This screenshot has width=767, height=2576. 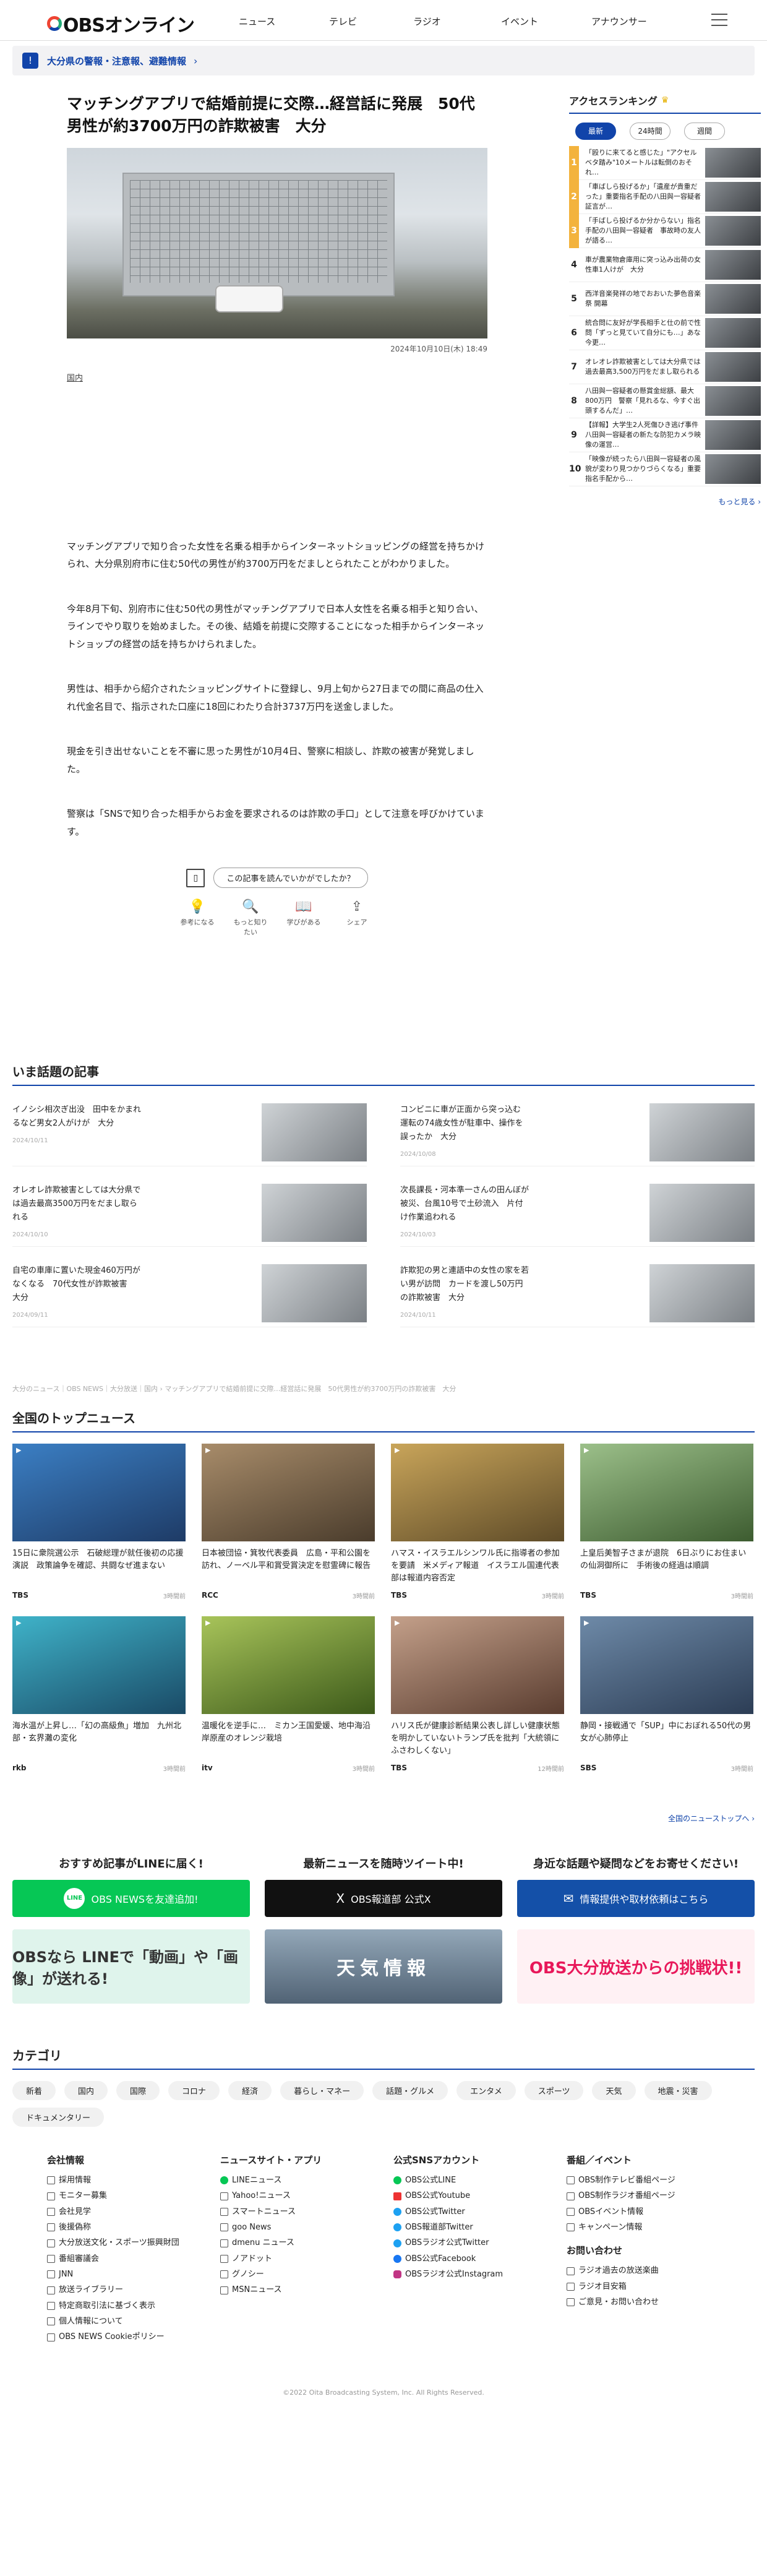 I want to click on category-chip: 暮らし・マネー, so click(x=322, y=2090).